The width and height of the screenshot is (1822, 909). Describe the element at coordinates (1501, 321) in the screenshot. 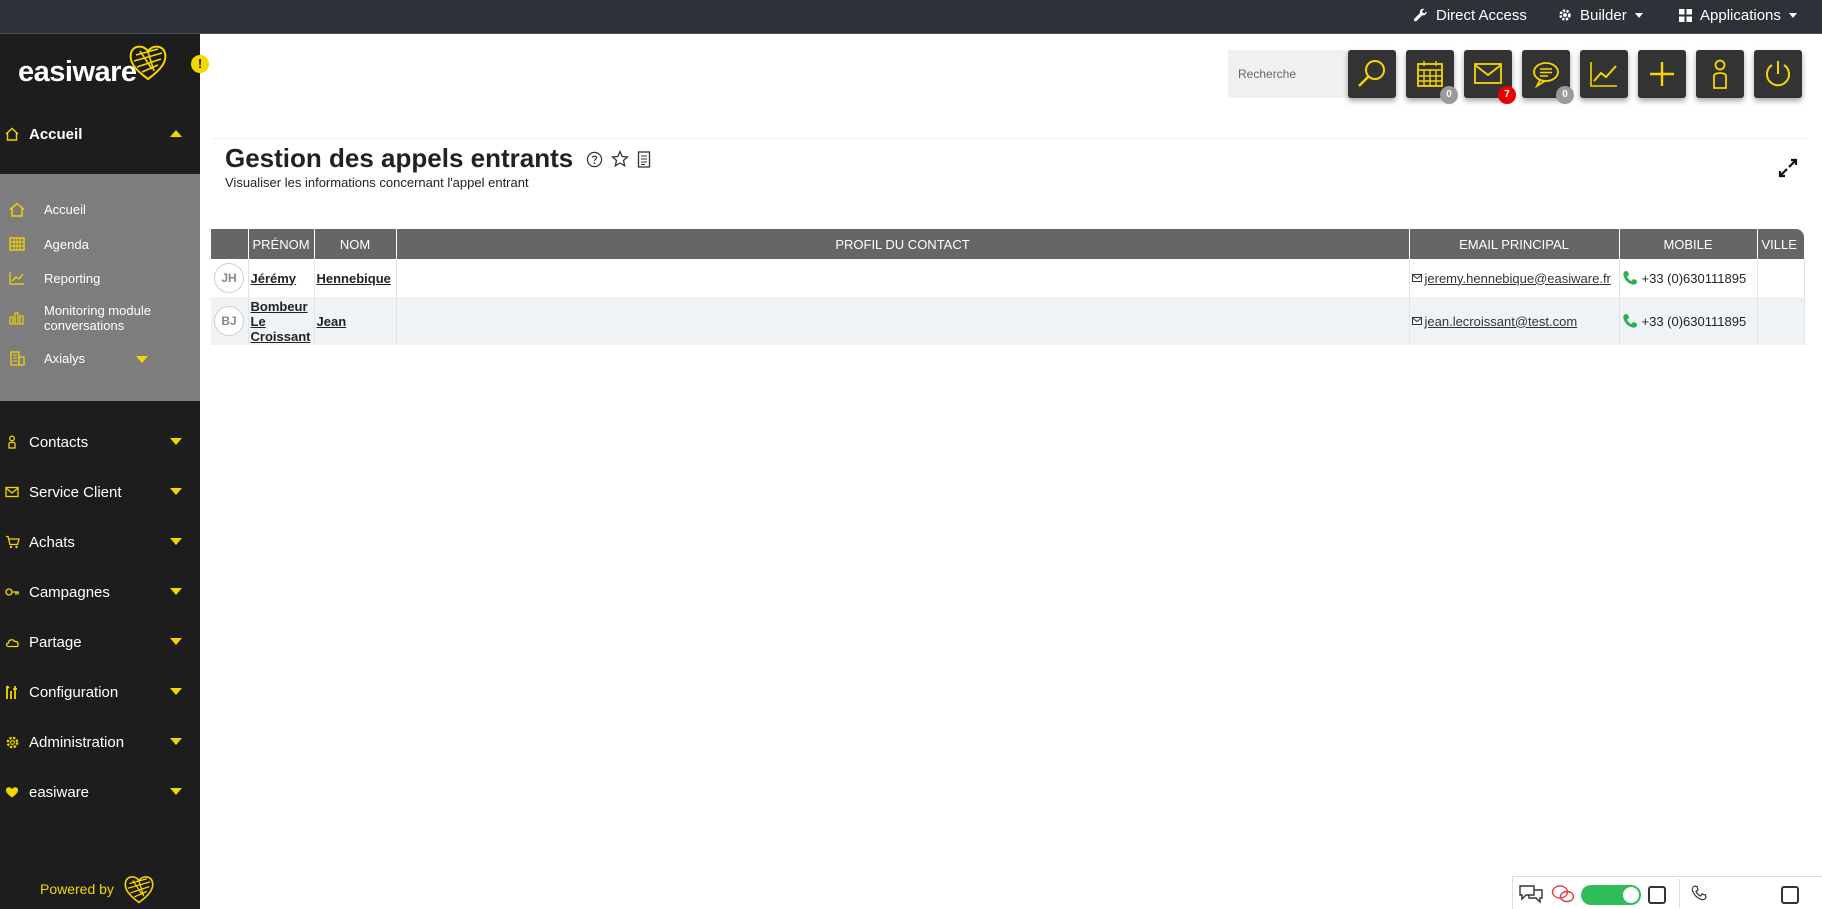

I see `email-link: jean.lecroissant@test.com` at that location.